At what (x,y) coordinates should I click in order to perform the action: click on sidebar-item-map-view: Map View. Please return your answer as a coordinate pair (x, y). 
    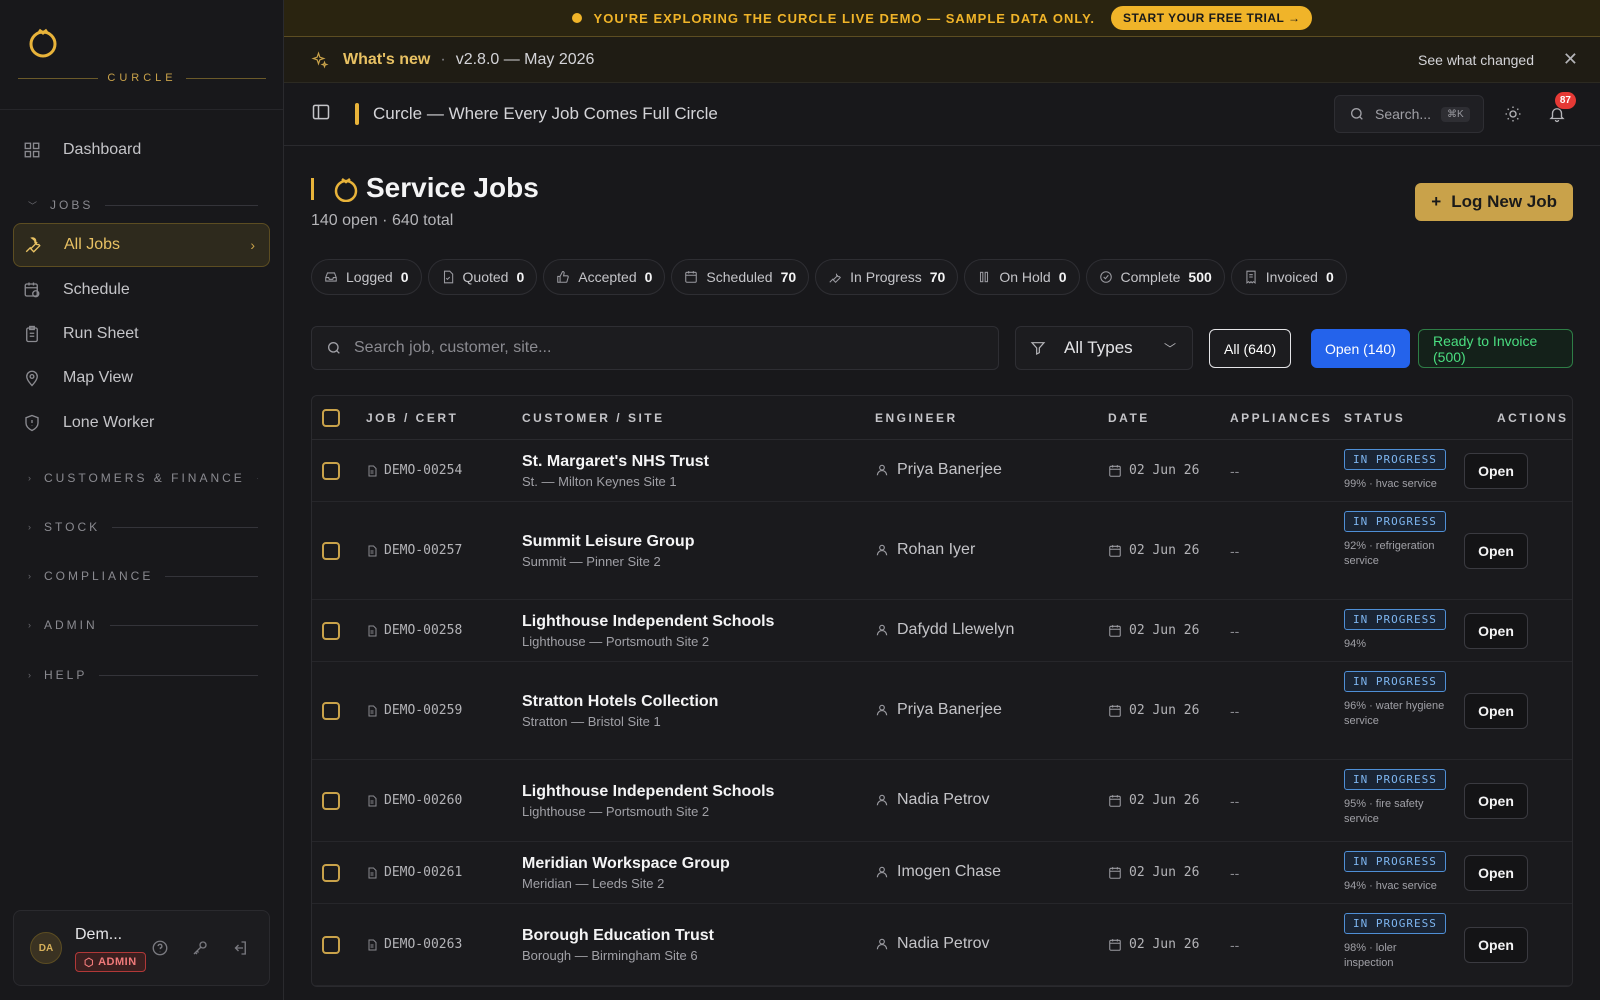
    Looking at the image, I should click on (141, 378).